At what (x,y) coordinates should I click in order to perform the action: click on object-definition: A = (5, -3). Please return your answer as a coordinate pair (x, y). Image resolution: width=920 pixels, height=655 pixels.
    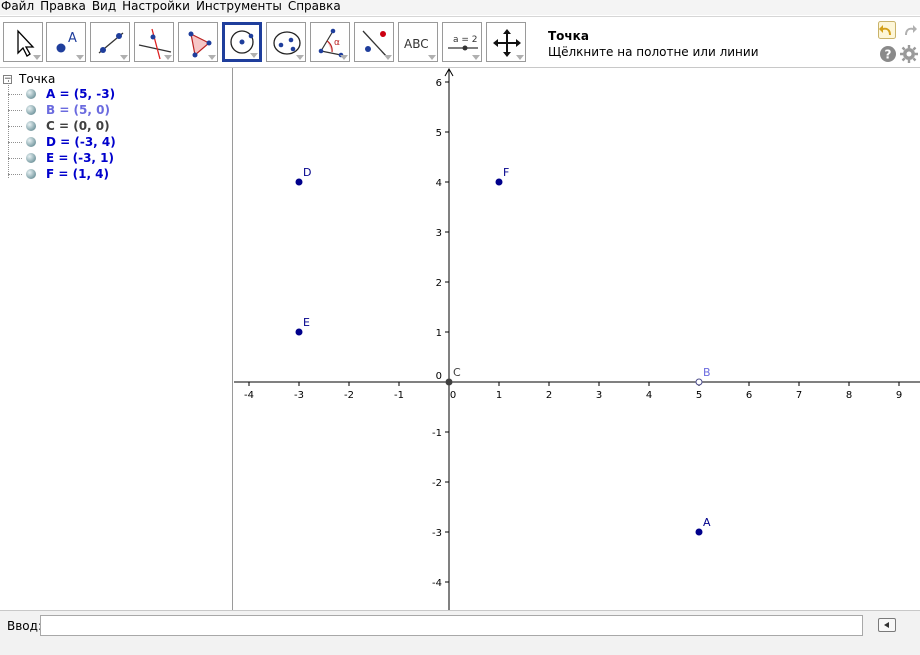
    Looking at the image, I should click on (81, 94).